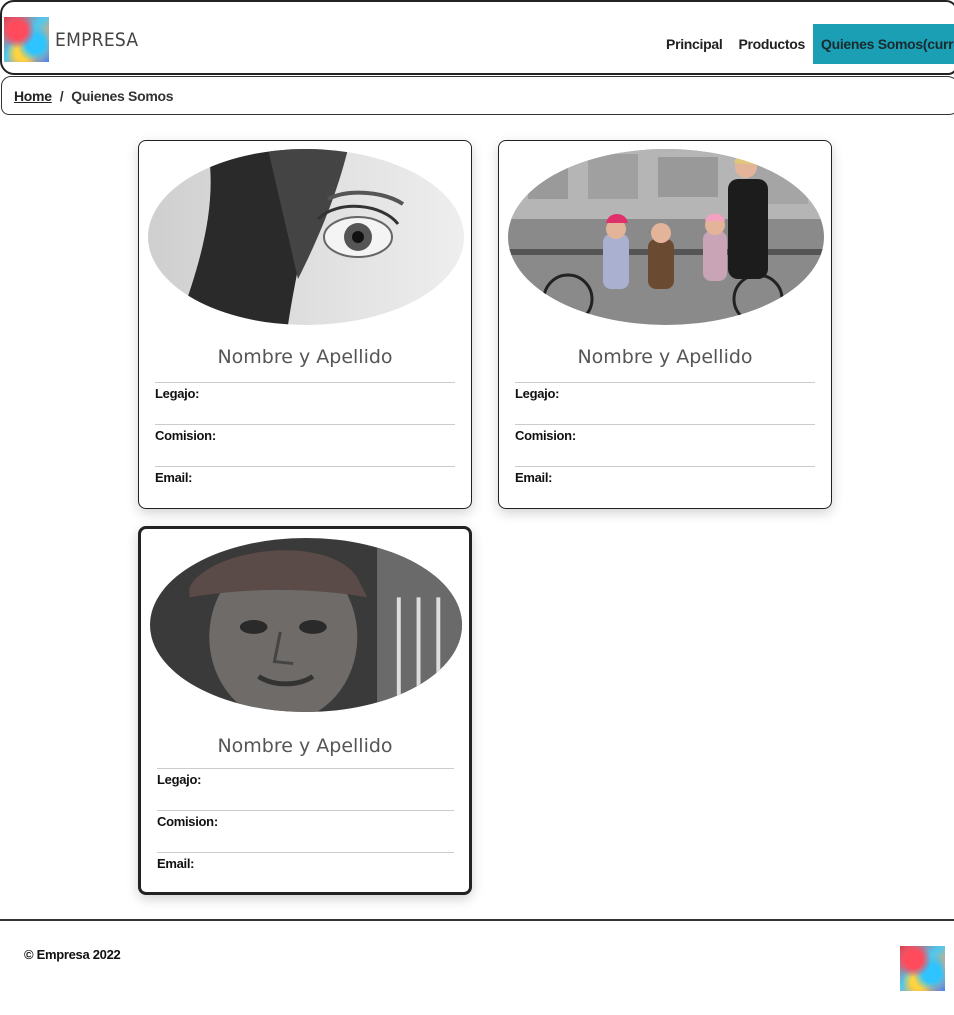  What do you see at coordinates (96, 40) in the screenshot?
I see `brand-name: EMPRESA` at bounding box center [96, 40].